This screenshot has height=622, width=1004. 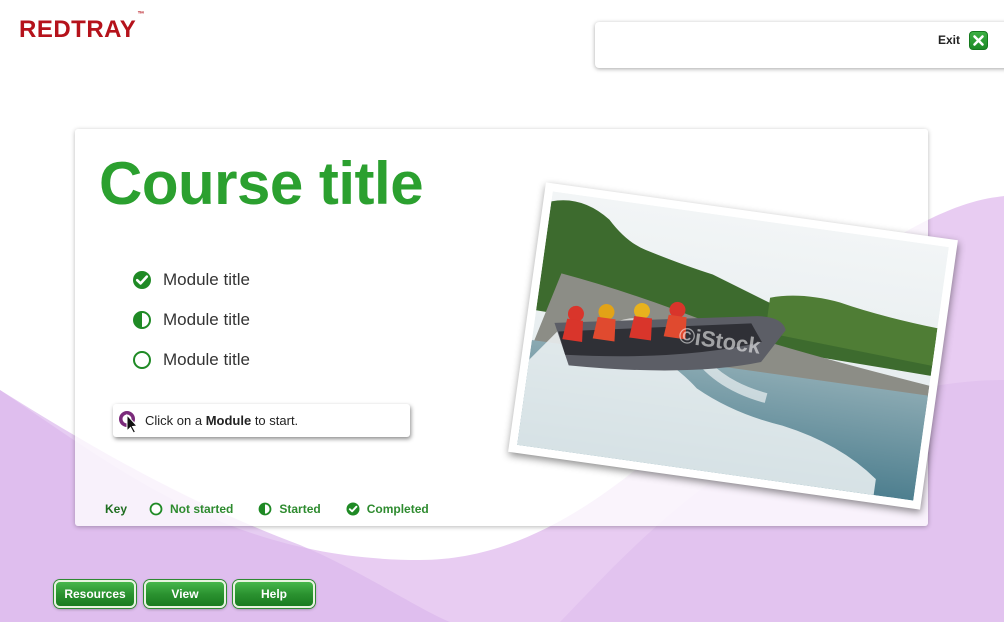 I want to click on instruction-text: Click on a Module to start., so click(x=221, y=420).